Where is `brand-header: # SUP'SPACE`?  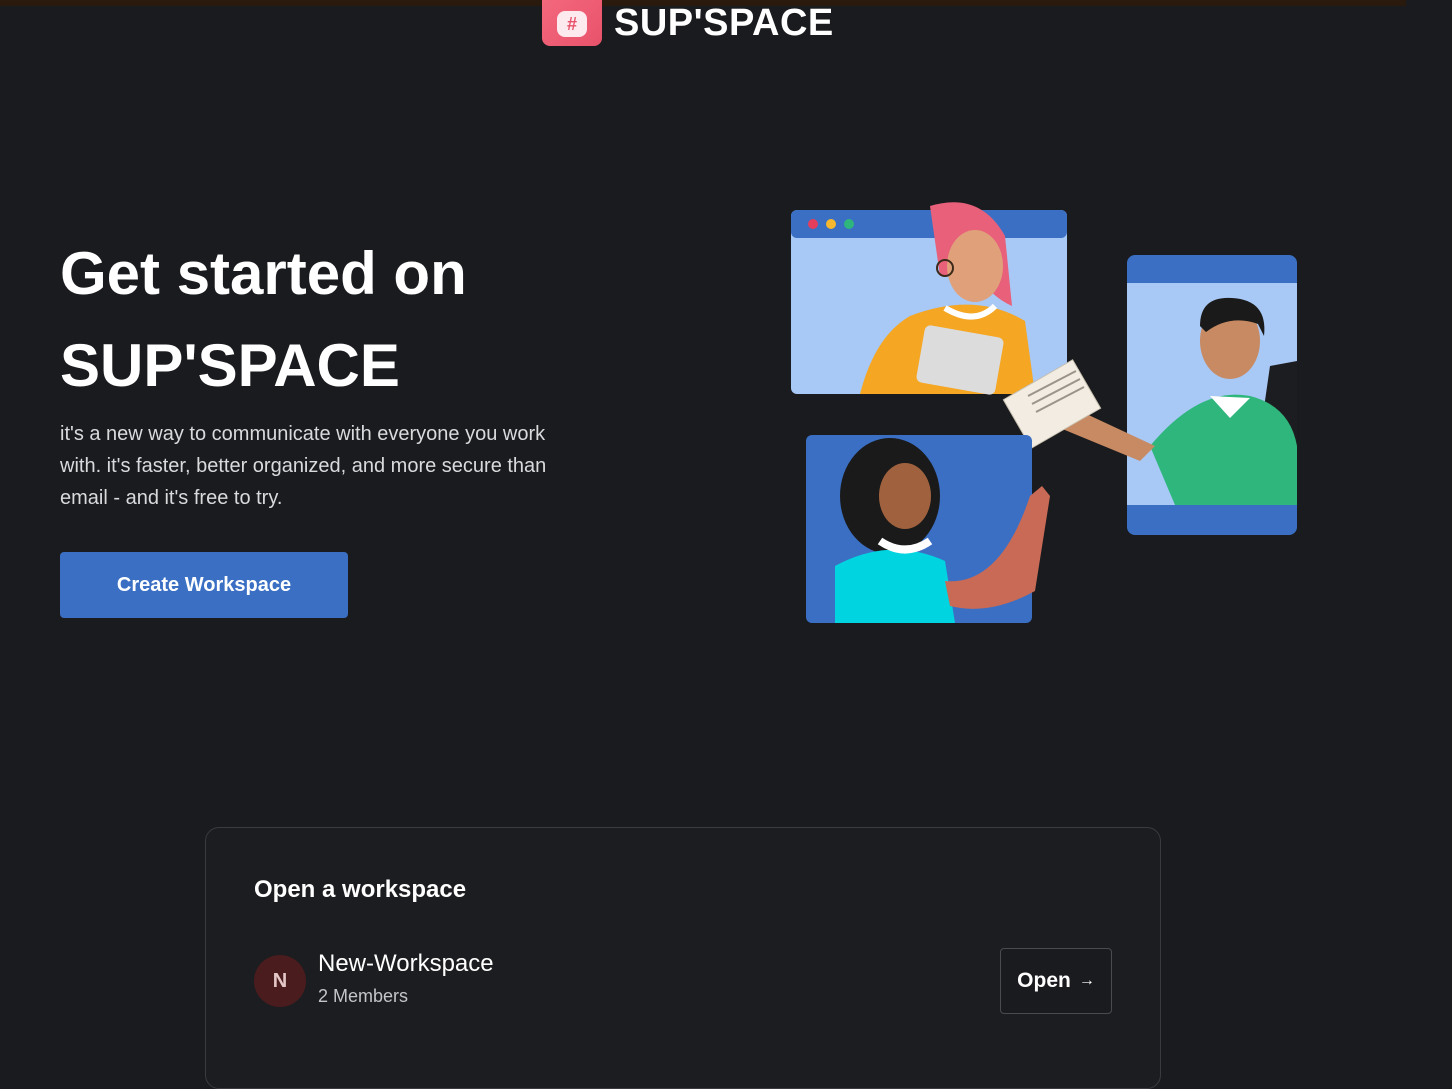
brand-header: # SUP'SPACE is located at coordinates (688, 23).